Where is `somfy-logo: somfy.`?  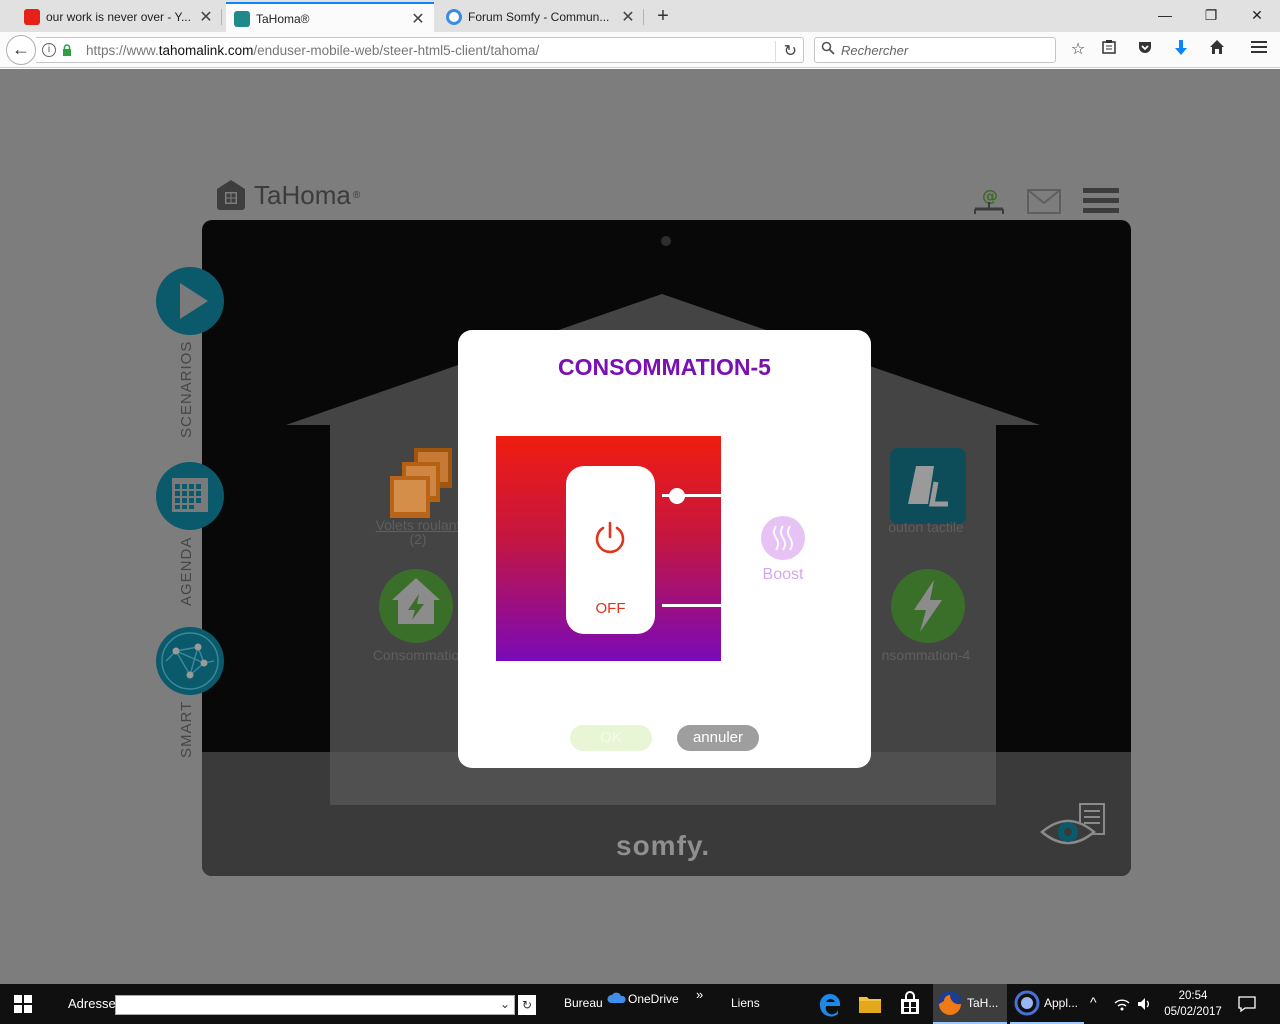
somfy-logo: somfy. is located at coordinates (663, 845).